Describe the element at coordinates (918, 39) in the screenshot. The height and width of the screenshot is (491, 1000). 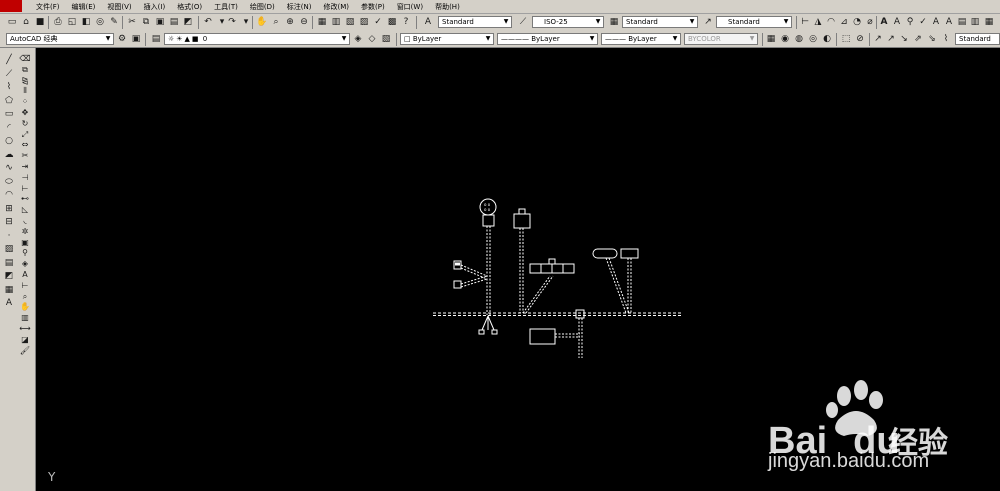
I see `align-leader-icon: ⇗` at that location.